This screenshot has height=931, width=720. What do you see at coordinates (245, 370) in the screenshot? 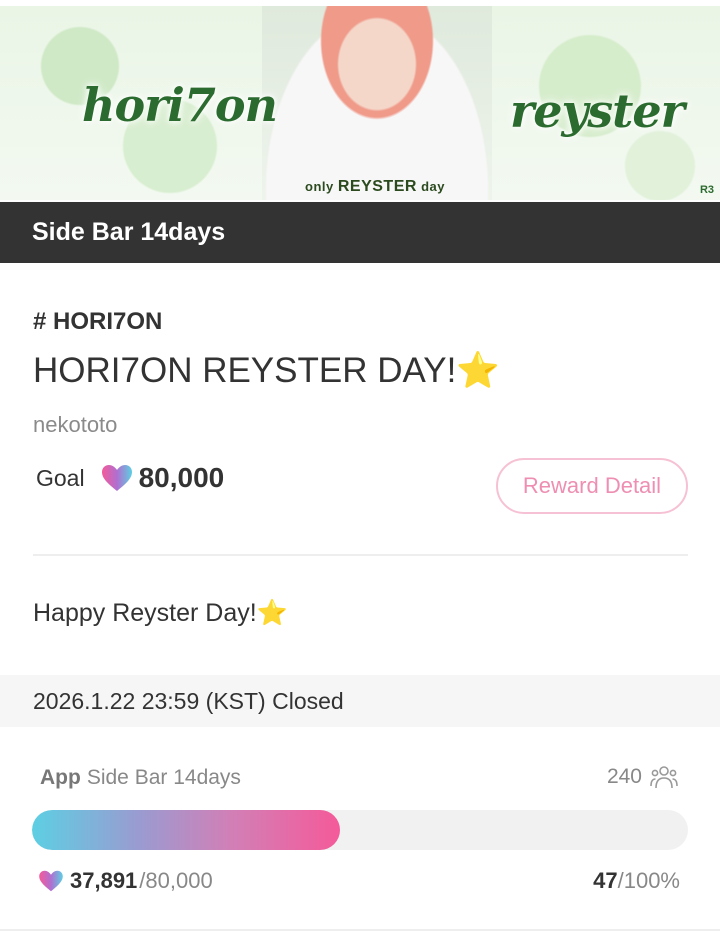
I see `event-title-text: HORI7ON REYSTER DAY!` at bounding box center [245, 370].